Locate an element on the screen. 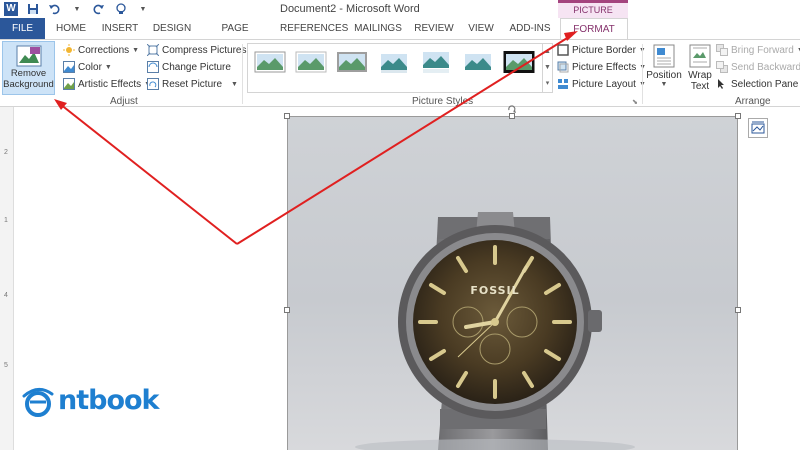  artistic-effects-label: Artistic Effects is located at coordinates (110, 84).